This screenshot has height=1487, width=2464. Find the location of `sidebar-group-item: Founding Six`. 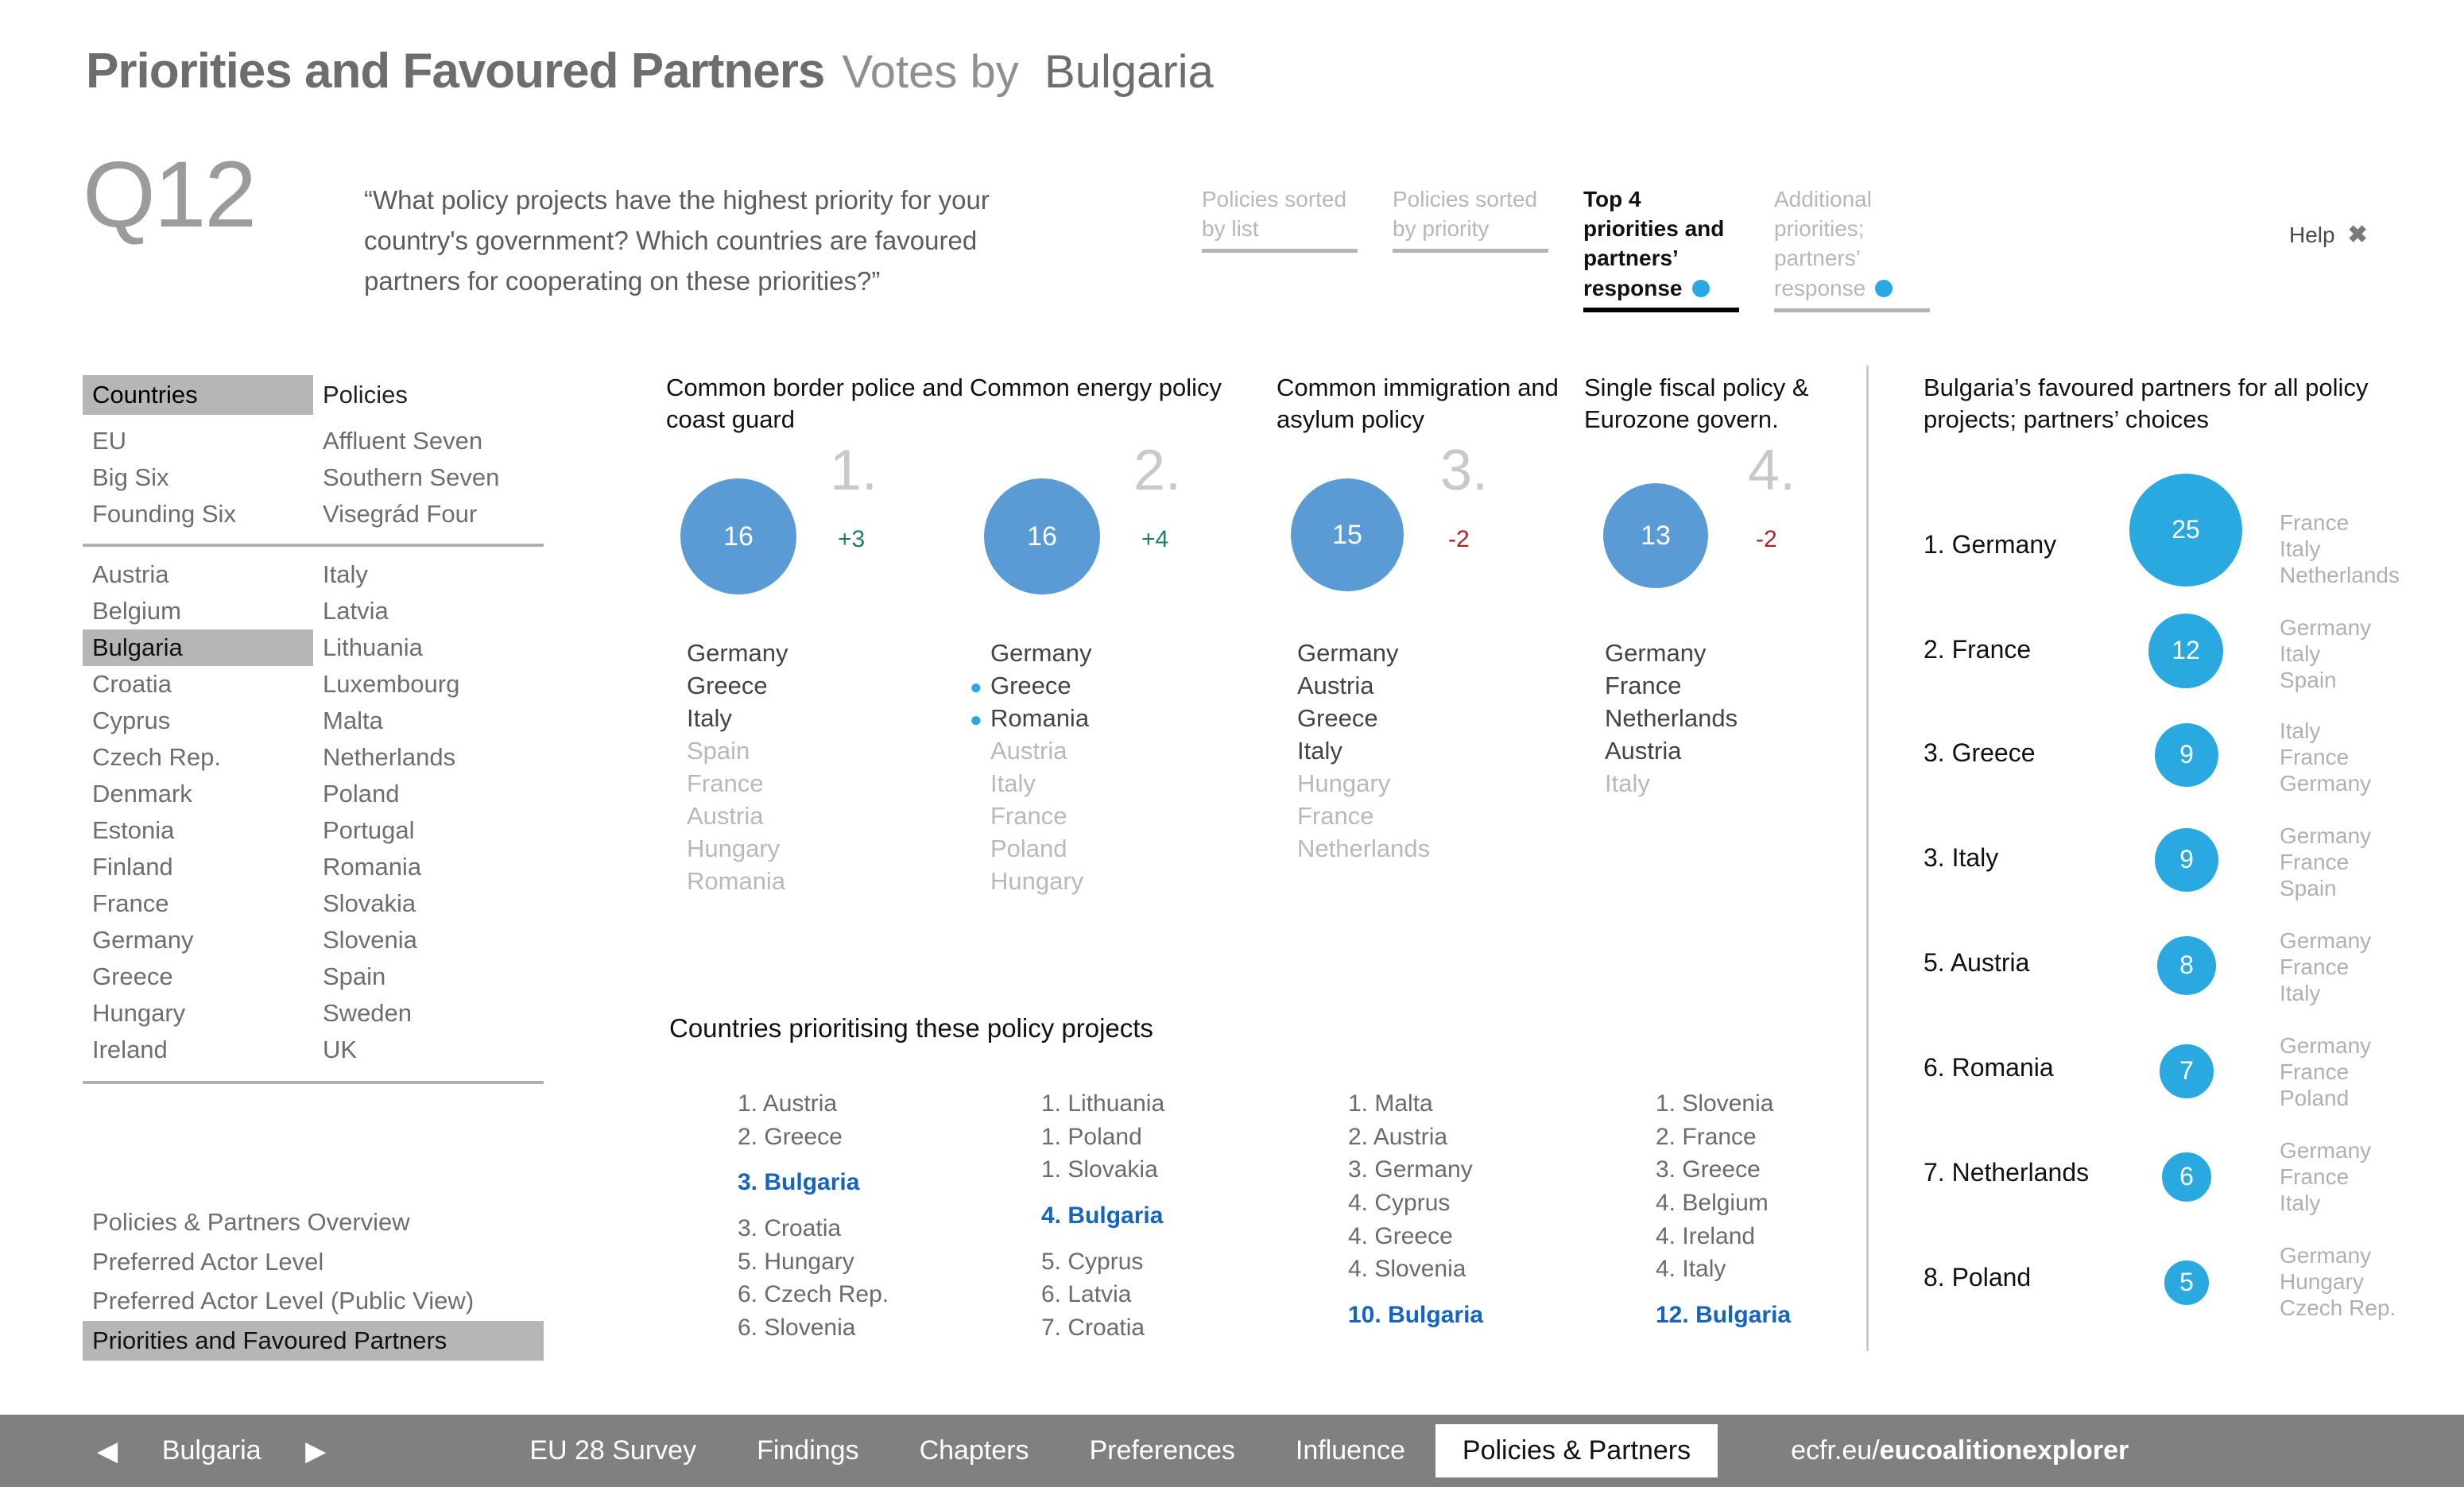

sidebar-group-item: Founding Six is located at coordinates (198, 514).